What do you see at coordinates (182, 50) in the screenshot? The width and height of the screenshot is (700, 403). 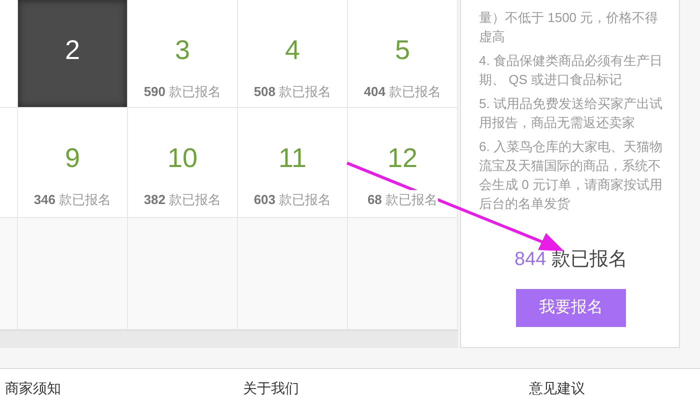 I see `day-number: 3` at bounding box center [182, 50].